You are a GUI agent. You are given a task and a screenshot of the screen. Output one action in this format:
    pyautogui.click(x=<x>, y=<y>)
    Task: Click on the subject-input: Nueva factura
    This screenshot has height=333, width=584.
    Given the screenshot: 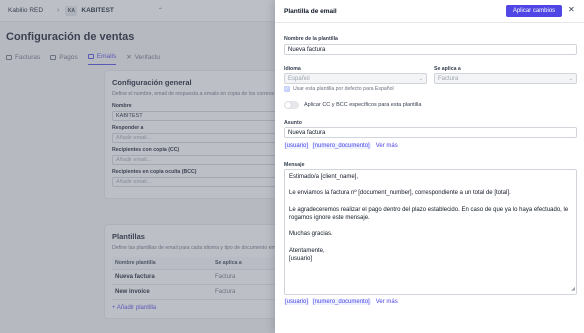 What is the action you would take?
    pyautogui.click(x=430, y=132)
    